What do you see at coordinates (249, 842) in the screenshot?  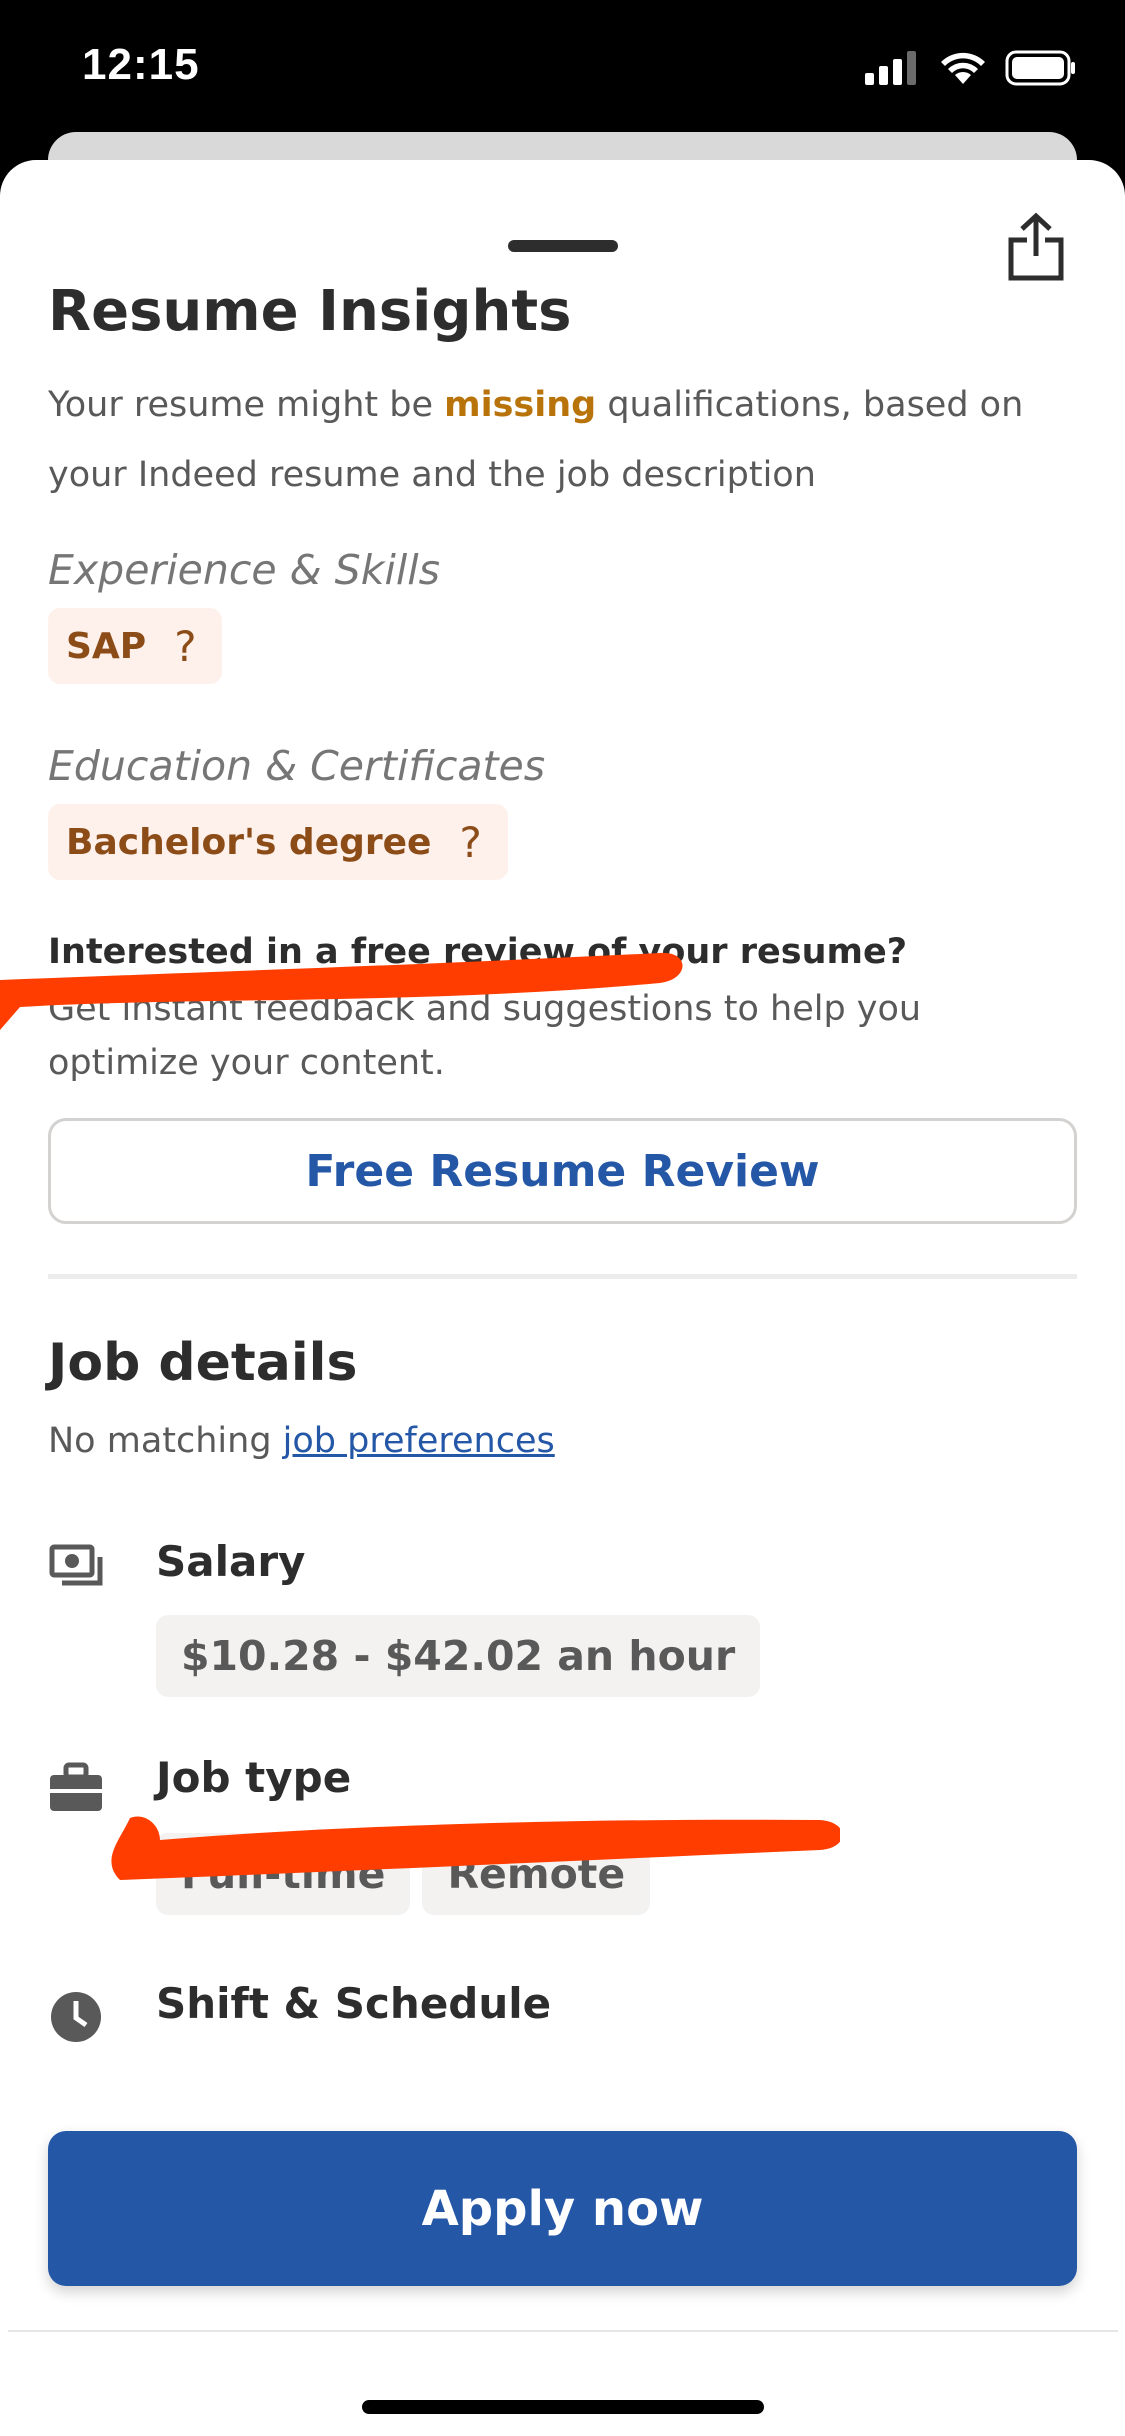 I see `chip-label: Bachelor's degree` at bounding box center [249, 842].